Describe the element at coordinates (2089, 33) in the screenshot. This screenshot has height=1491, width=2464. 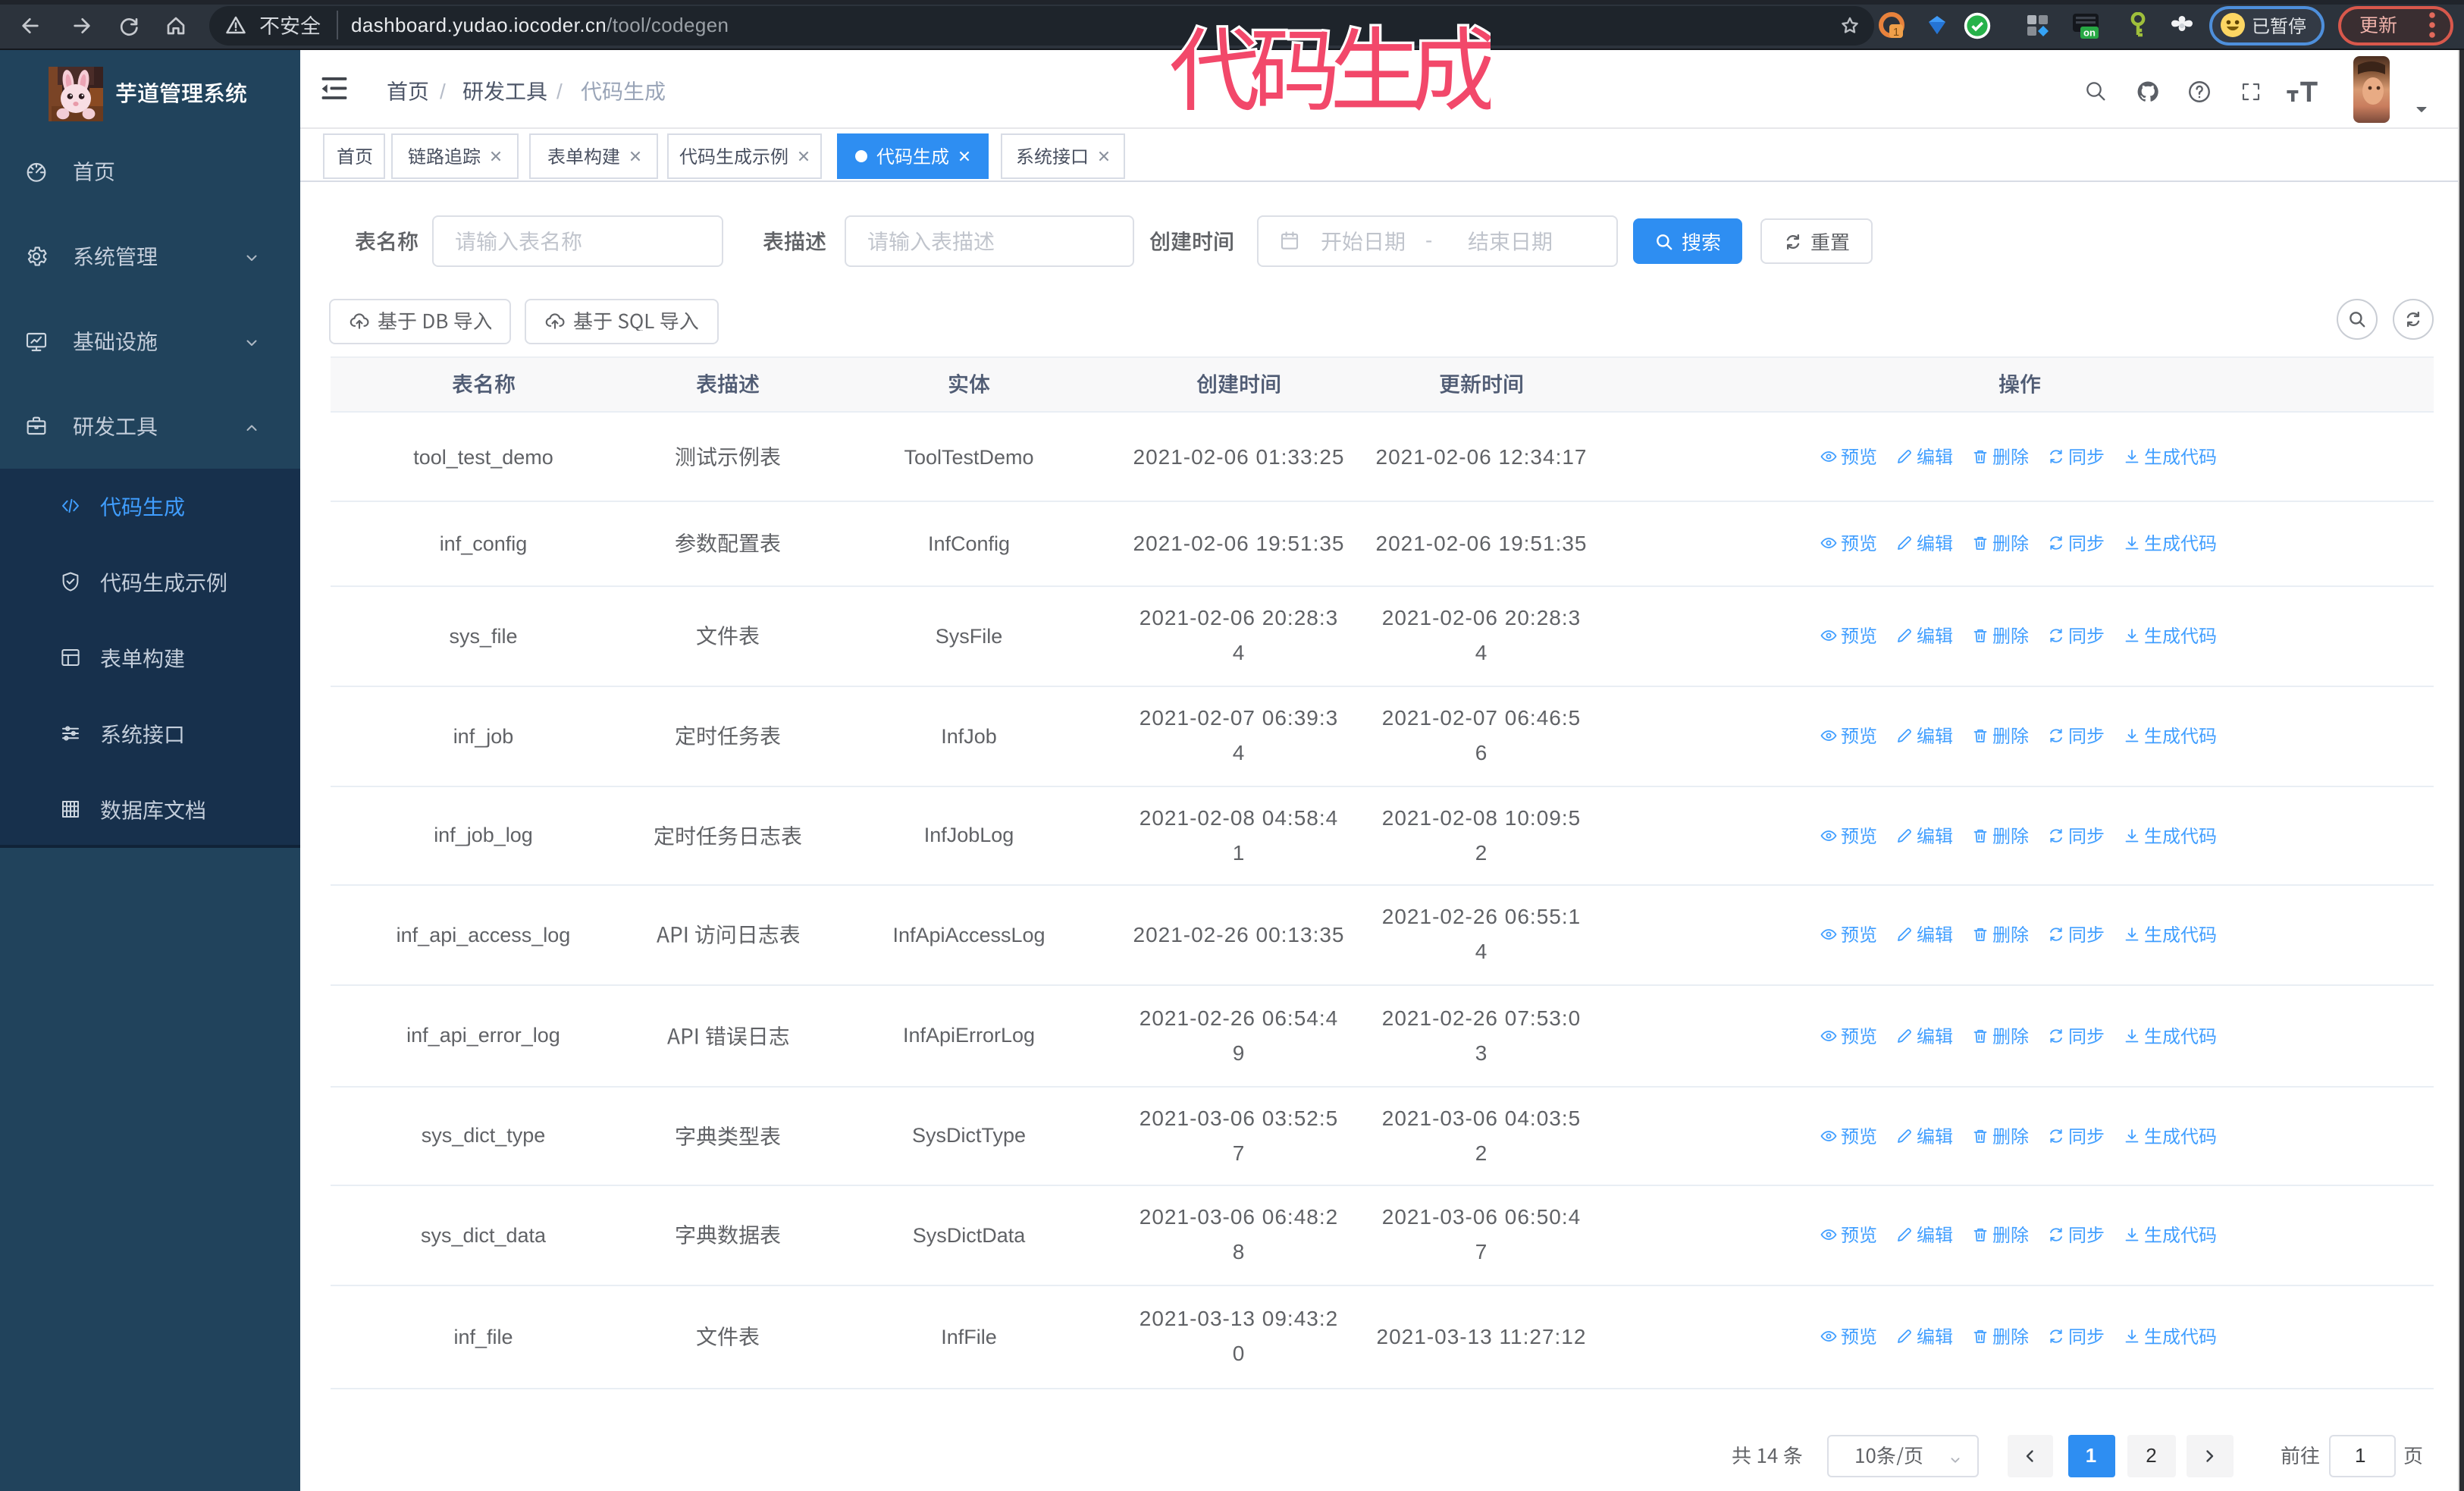
I see `svg-text: on` at that location.